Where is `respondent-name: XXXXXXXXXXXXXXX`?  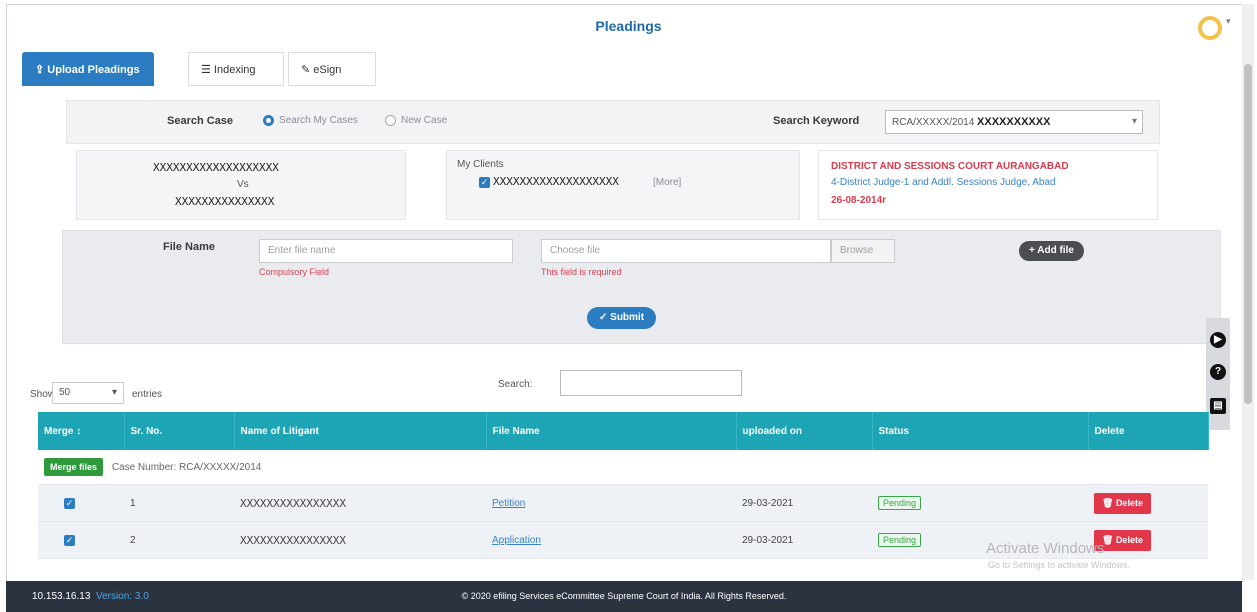
respondent-name: XXXXXXXXXXXXXXX is located at coordinates (225, 201).